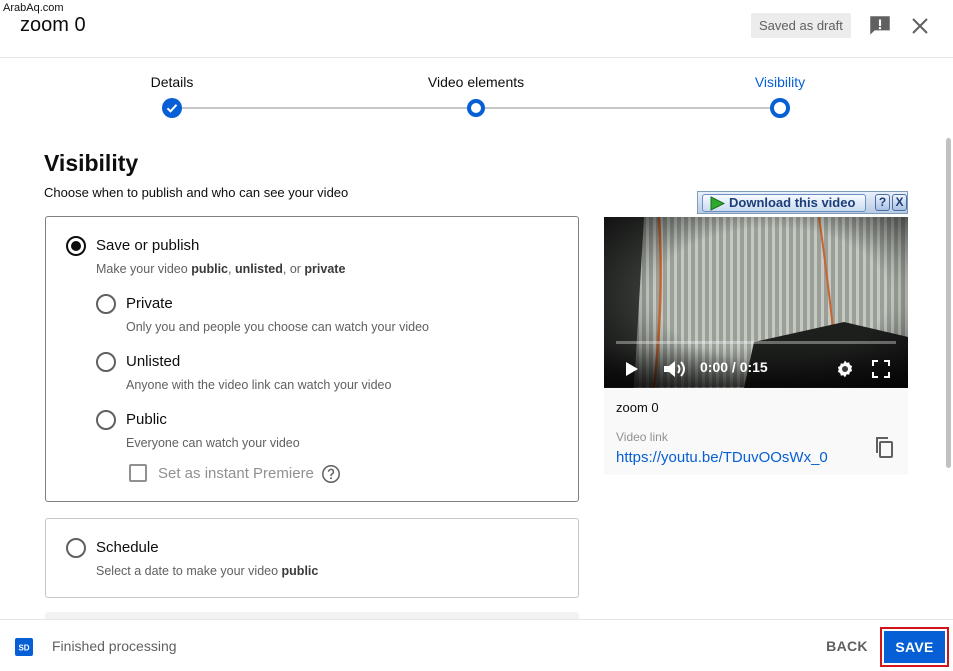  Describe the element at coordinates (792, 202) in the screenshot. I see `download-video-label: Download this video` at that location.